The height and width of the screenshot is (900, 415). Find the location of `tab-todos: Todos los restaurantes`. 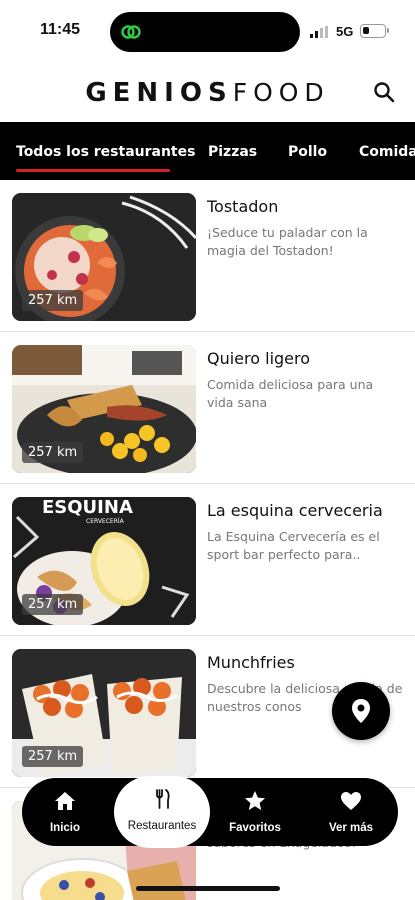

tab-todos: Todos los restaurantes is located at coordinates (105, 152).